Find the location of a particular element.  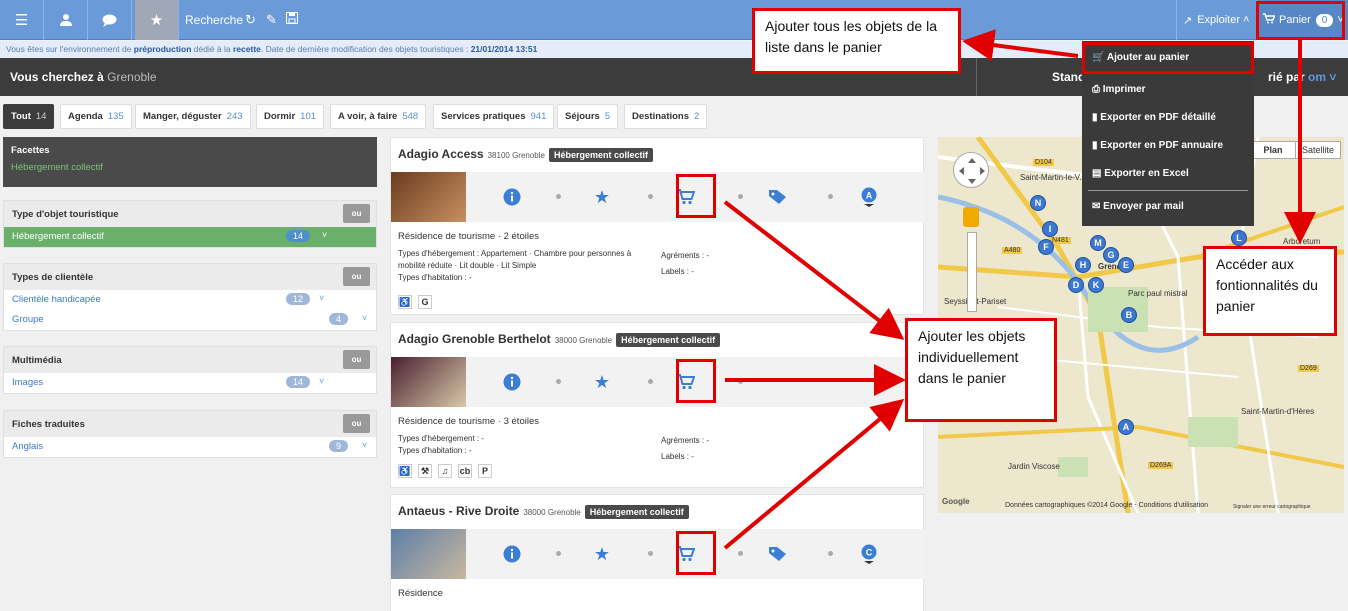

map-pin: I is located at coordinates (1050, 229).